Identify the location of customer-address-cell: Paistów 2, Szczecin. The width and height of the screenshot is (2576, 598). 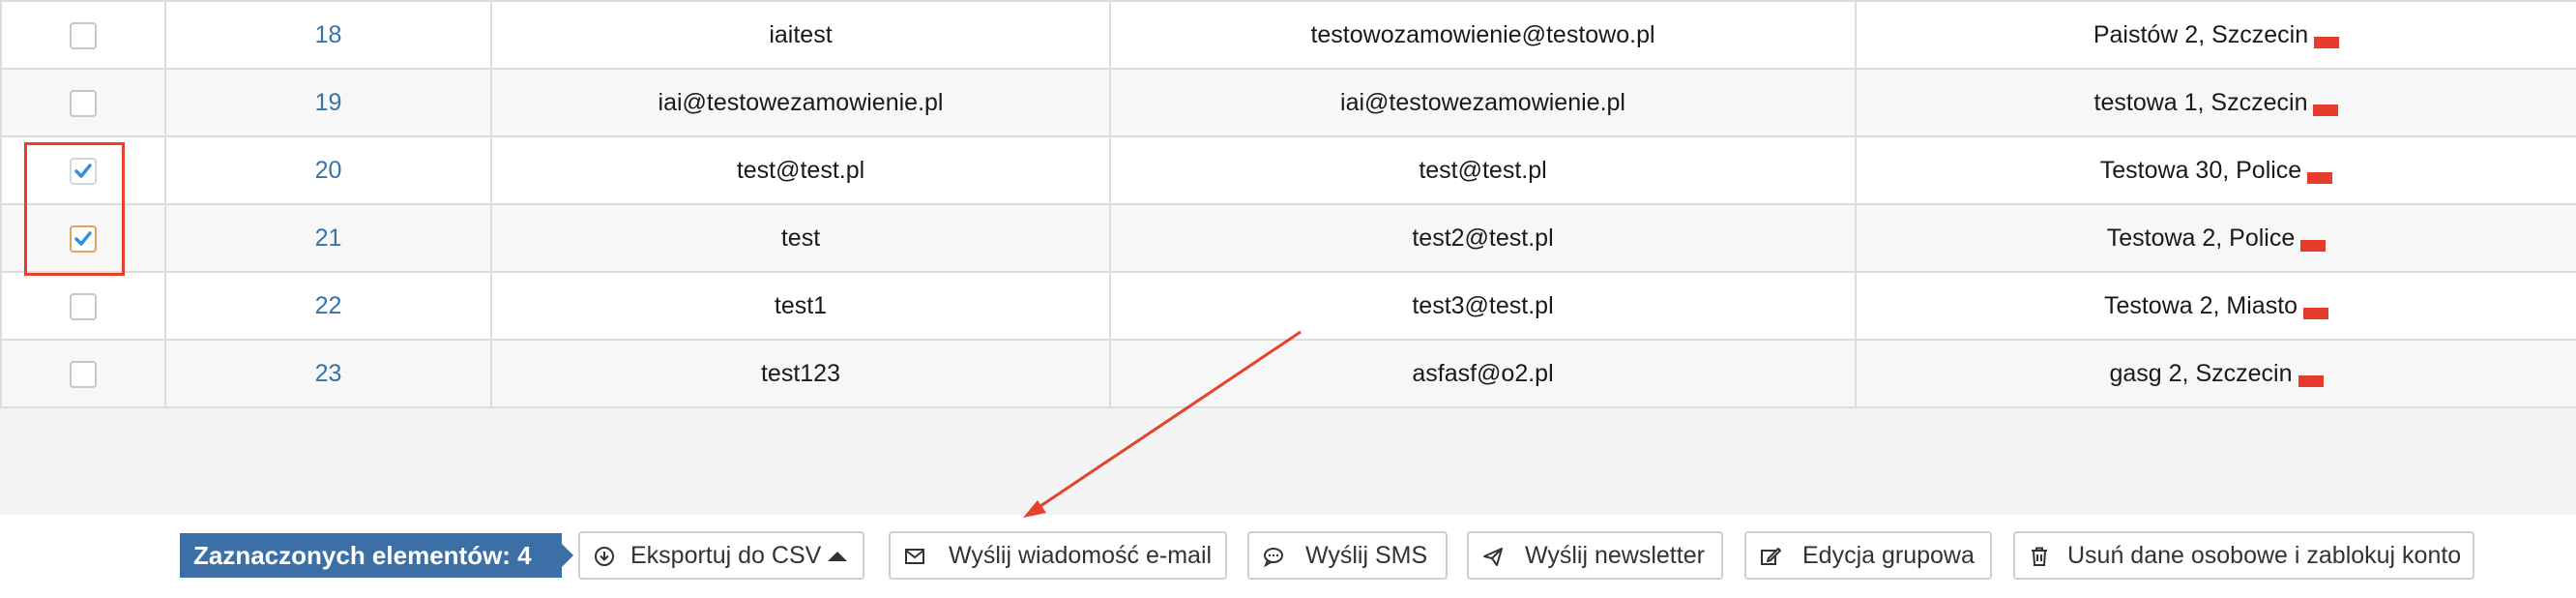
(2215, 35).